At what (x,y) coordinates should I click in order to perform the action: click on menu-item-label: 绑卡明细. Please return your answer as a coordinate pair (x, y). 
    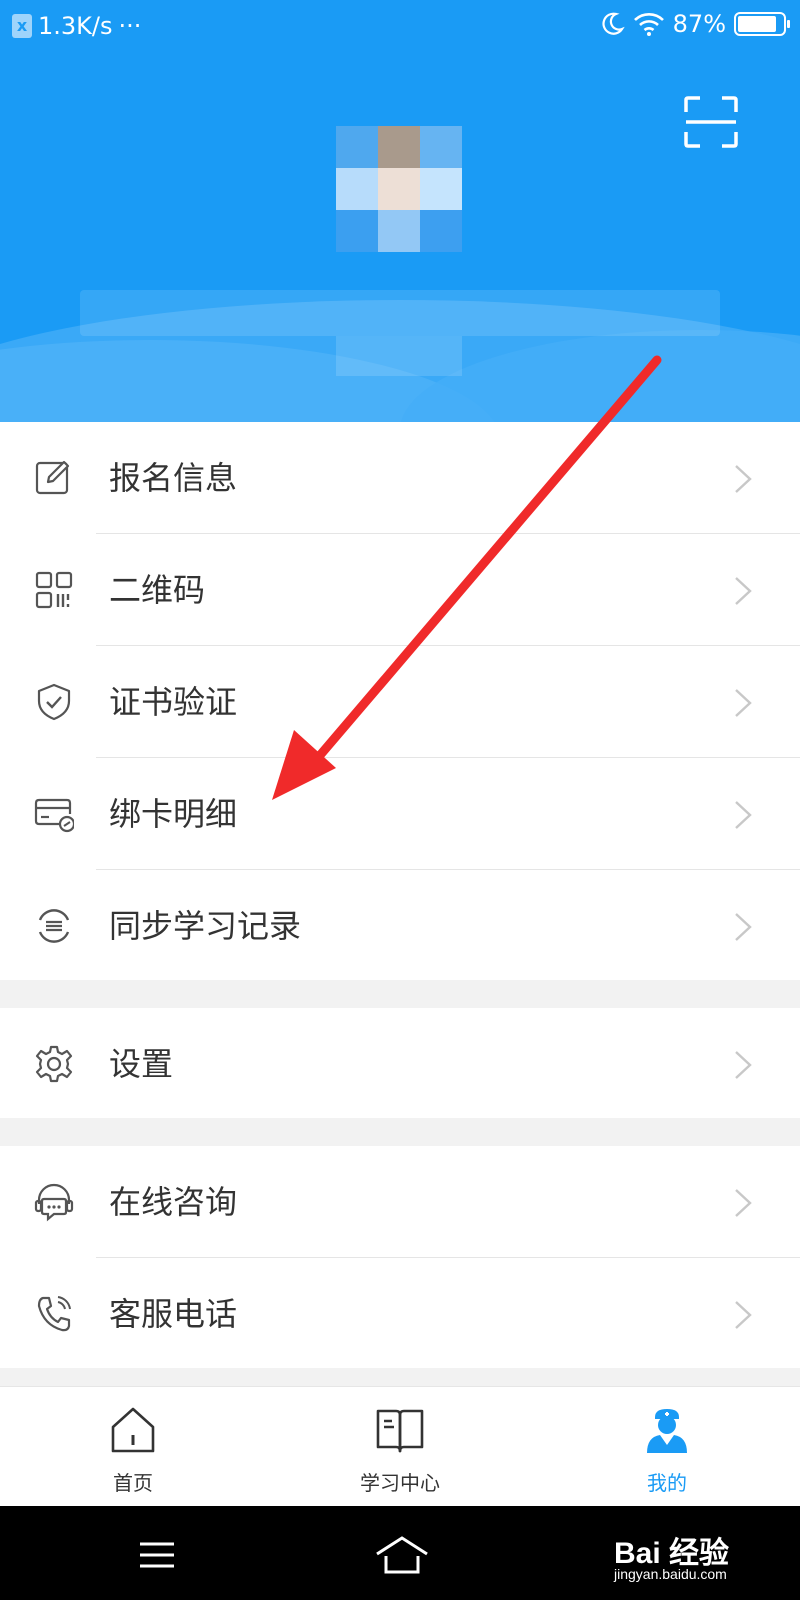
    Looking at the image, I should click on (173, 814).